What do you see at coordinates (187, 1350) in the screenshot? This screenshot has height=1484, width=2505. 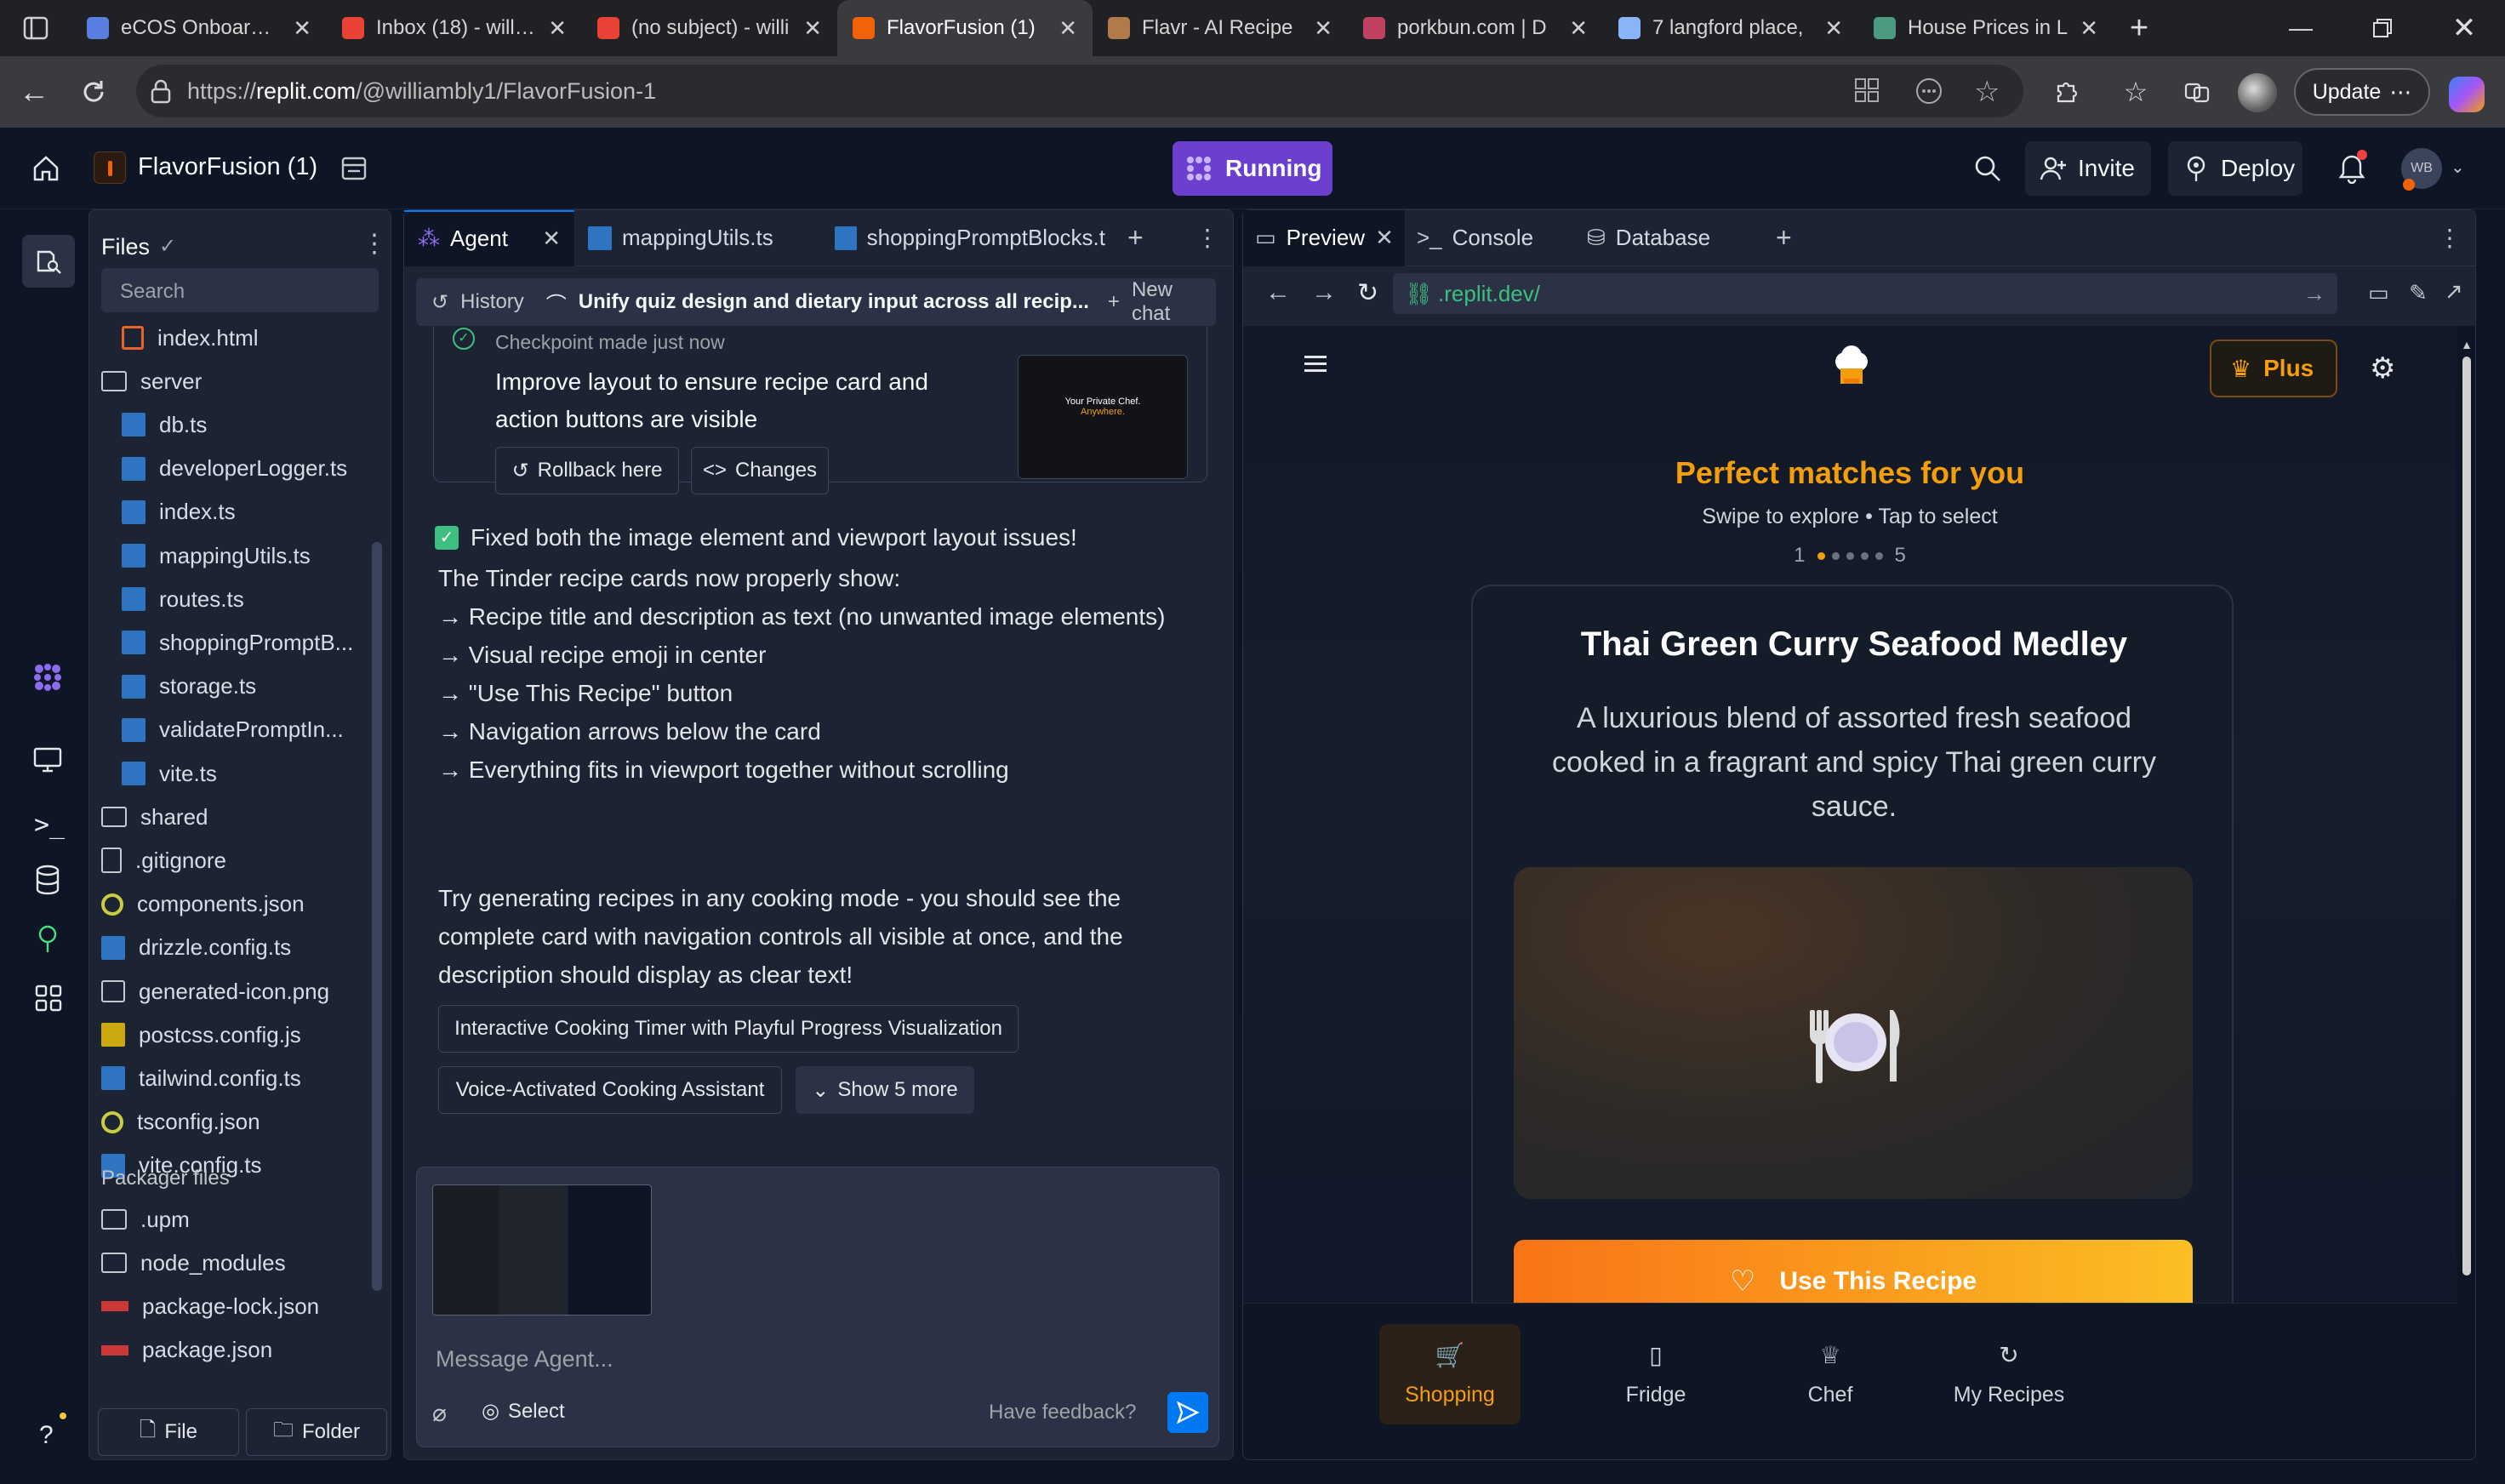 I see `packager-item: package.json` at bounding box center [187, 1350].